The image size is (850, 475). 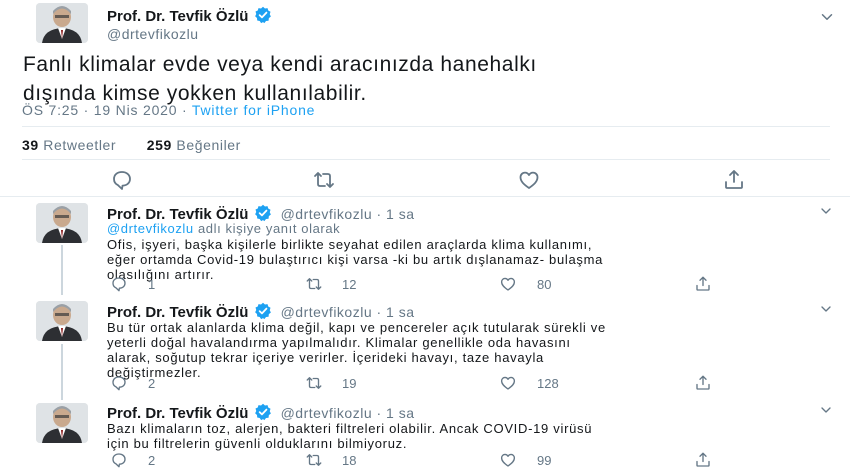 What do you see at coordinates (208, 145) in the screenshot?
I see `likes-label: Beğeniler` at bounding box center [208, 145].